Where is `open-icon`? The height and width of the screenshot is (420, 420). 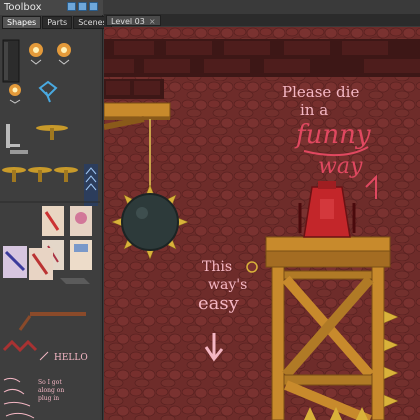 open-icon is located at coordinates (82, 6).